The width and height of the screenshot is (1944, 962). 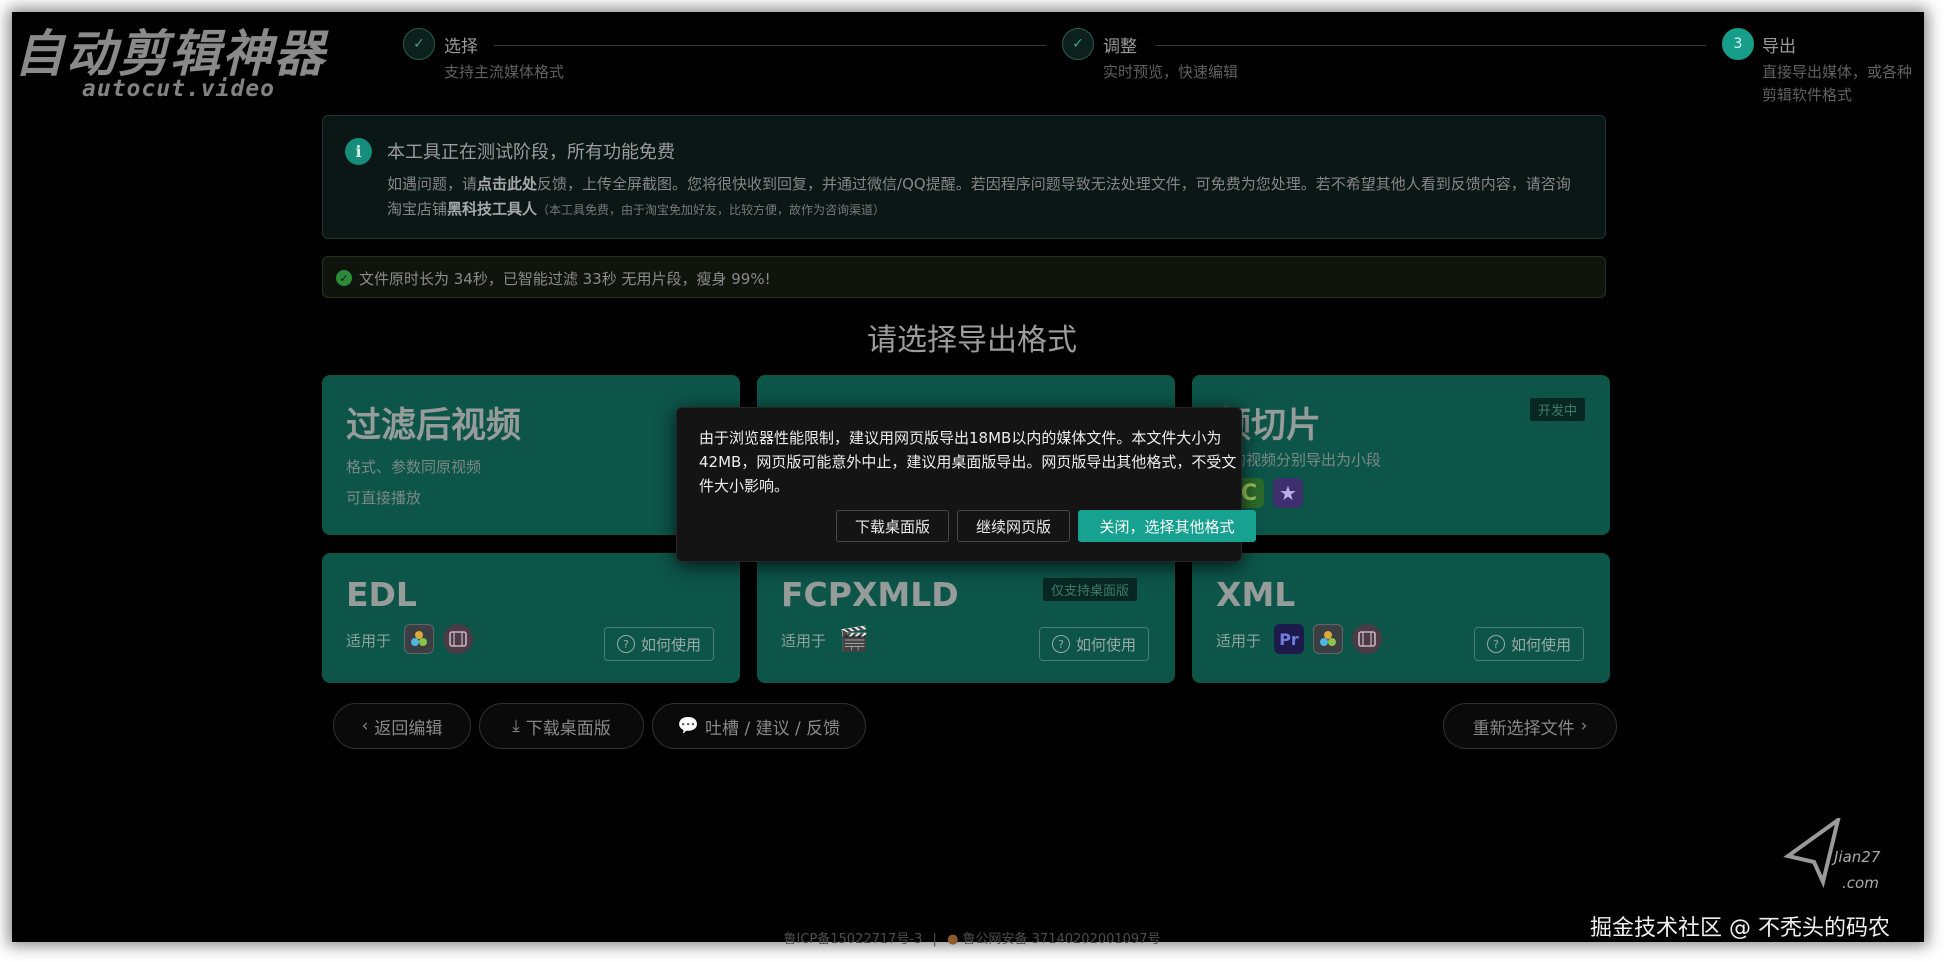 I want to click on download-icon: ⤓, so click(x=516, y=726).